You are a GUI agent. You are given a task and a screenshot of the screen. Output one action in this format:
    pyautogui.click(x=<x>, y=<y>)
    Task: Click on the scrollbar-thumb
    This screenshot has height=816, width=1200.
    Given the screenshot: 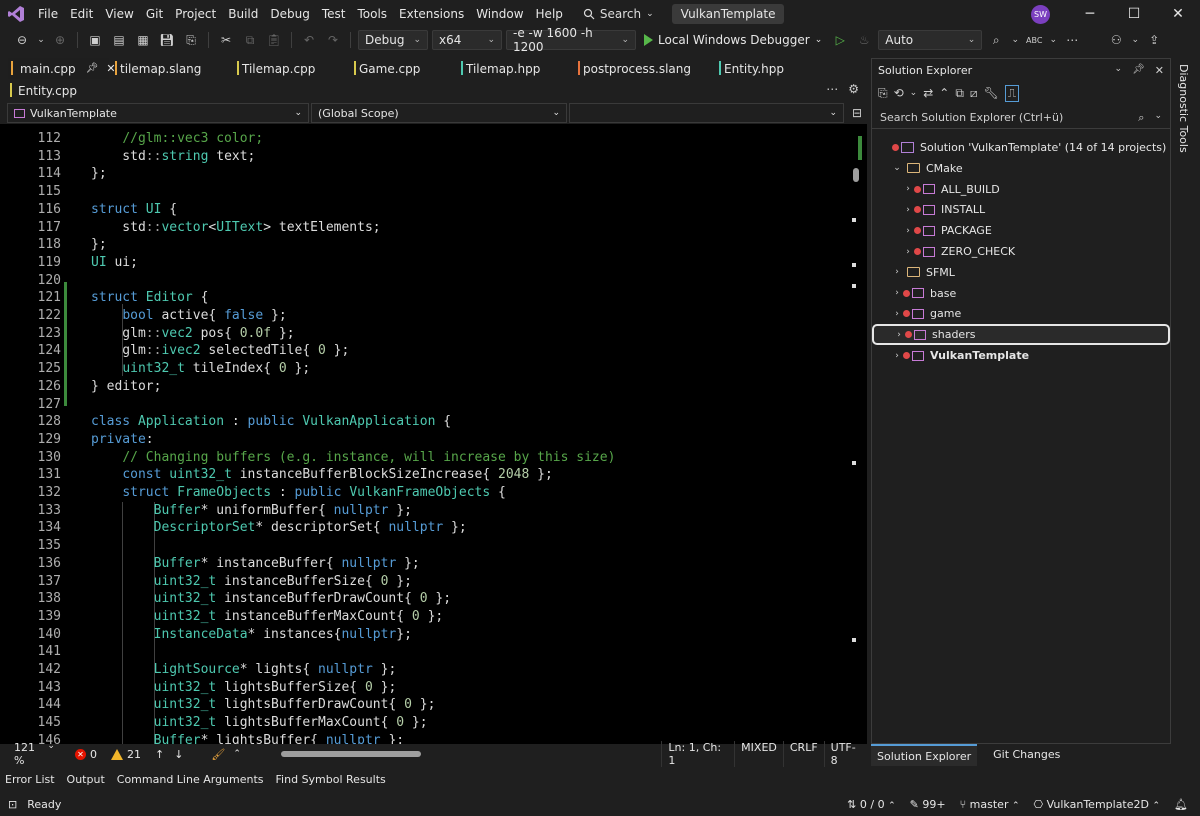 What is the action you would take?
    pyautogui.click(x=350, y=754)
    